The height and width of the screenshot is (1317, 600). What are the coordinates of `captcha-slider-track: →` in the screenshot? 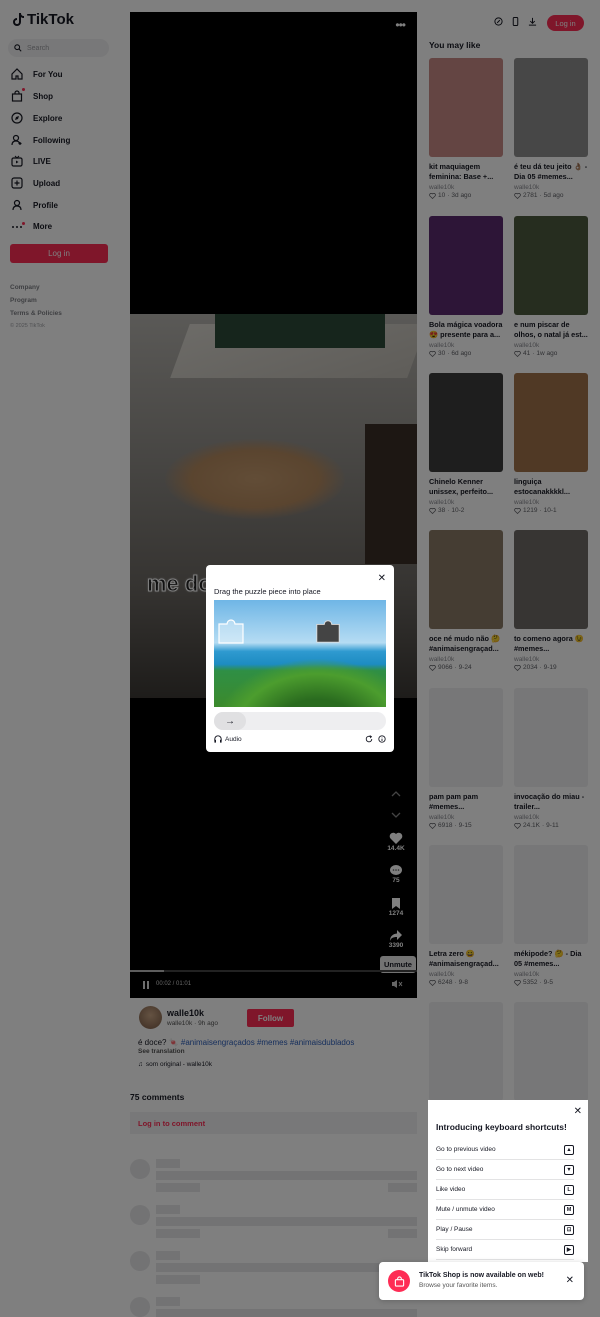 It's located at (300, 721).